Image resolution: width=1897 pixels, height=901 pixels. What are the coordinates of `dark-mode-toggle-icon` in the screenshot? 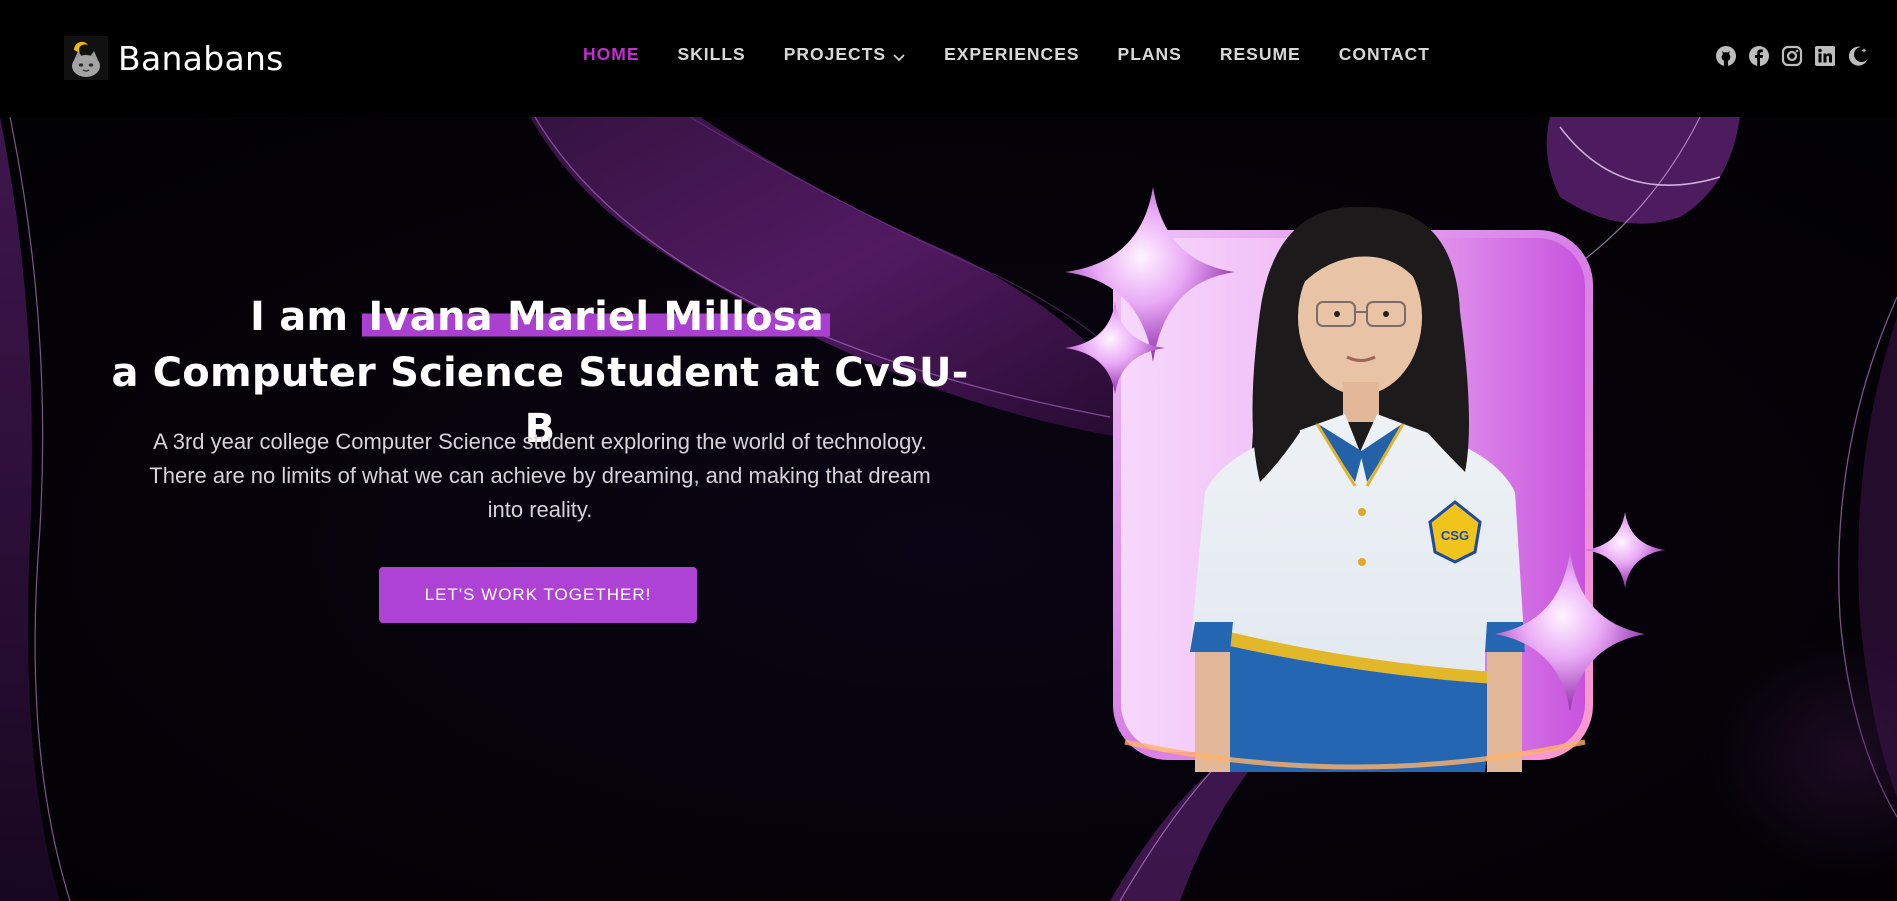 It's located at (1858, 56).